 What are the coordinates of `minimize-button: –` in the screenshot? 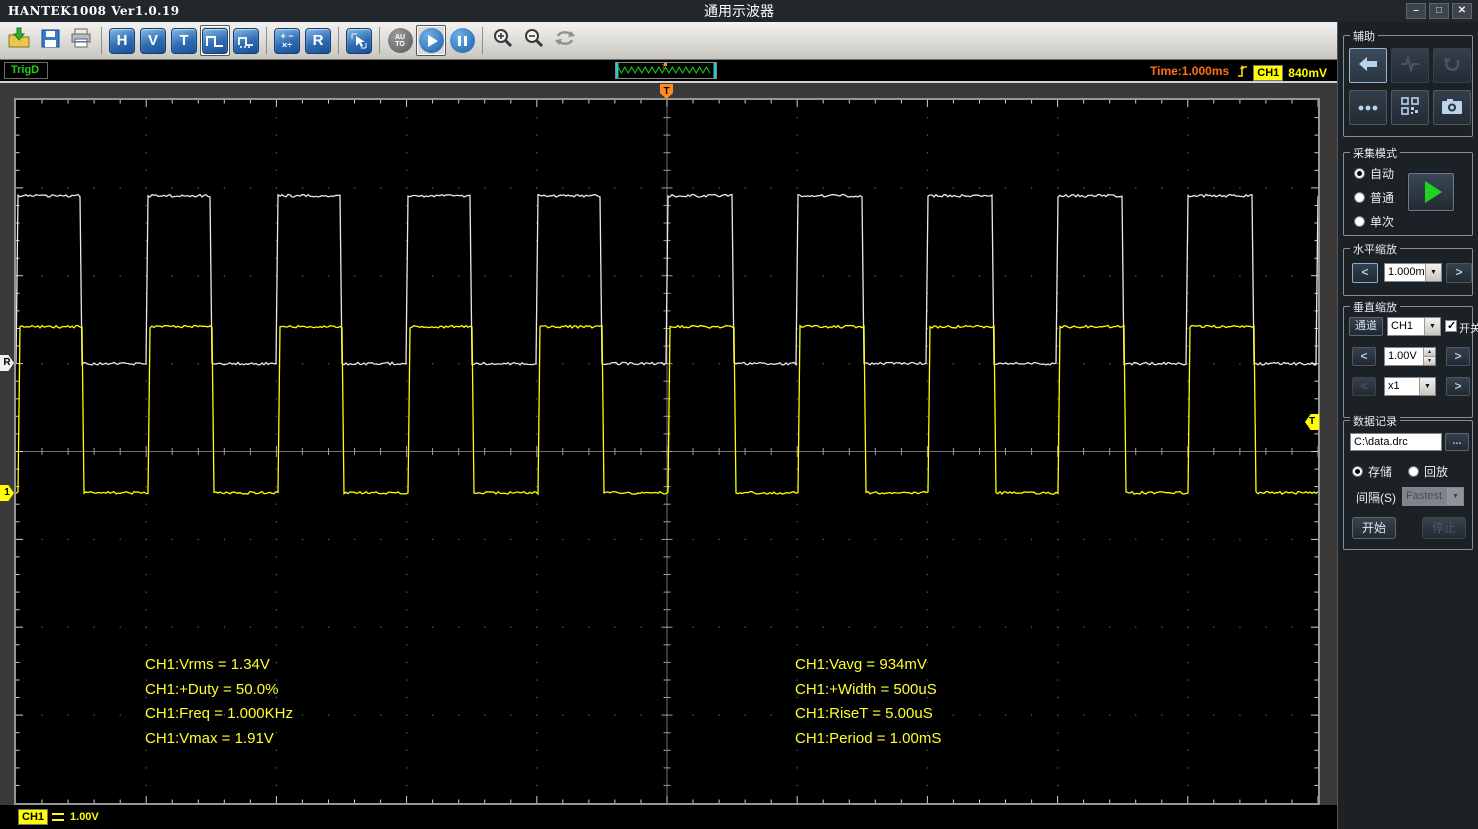 It's located at (1416, 11).